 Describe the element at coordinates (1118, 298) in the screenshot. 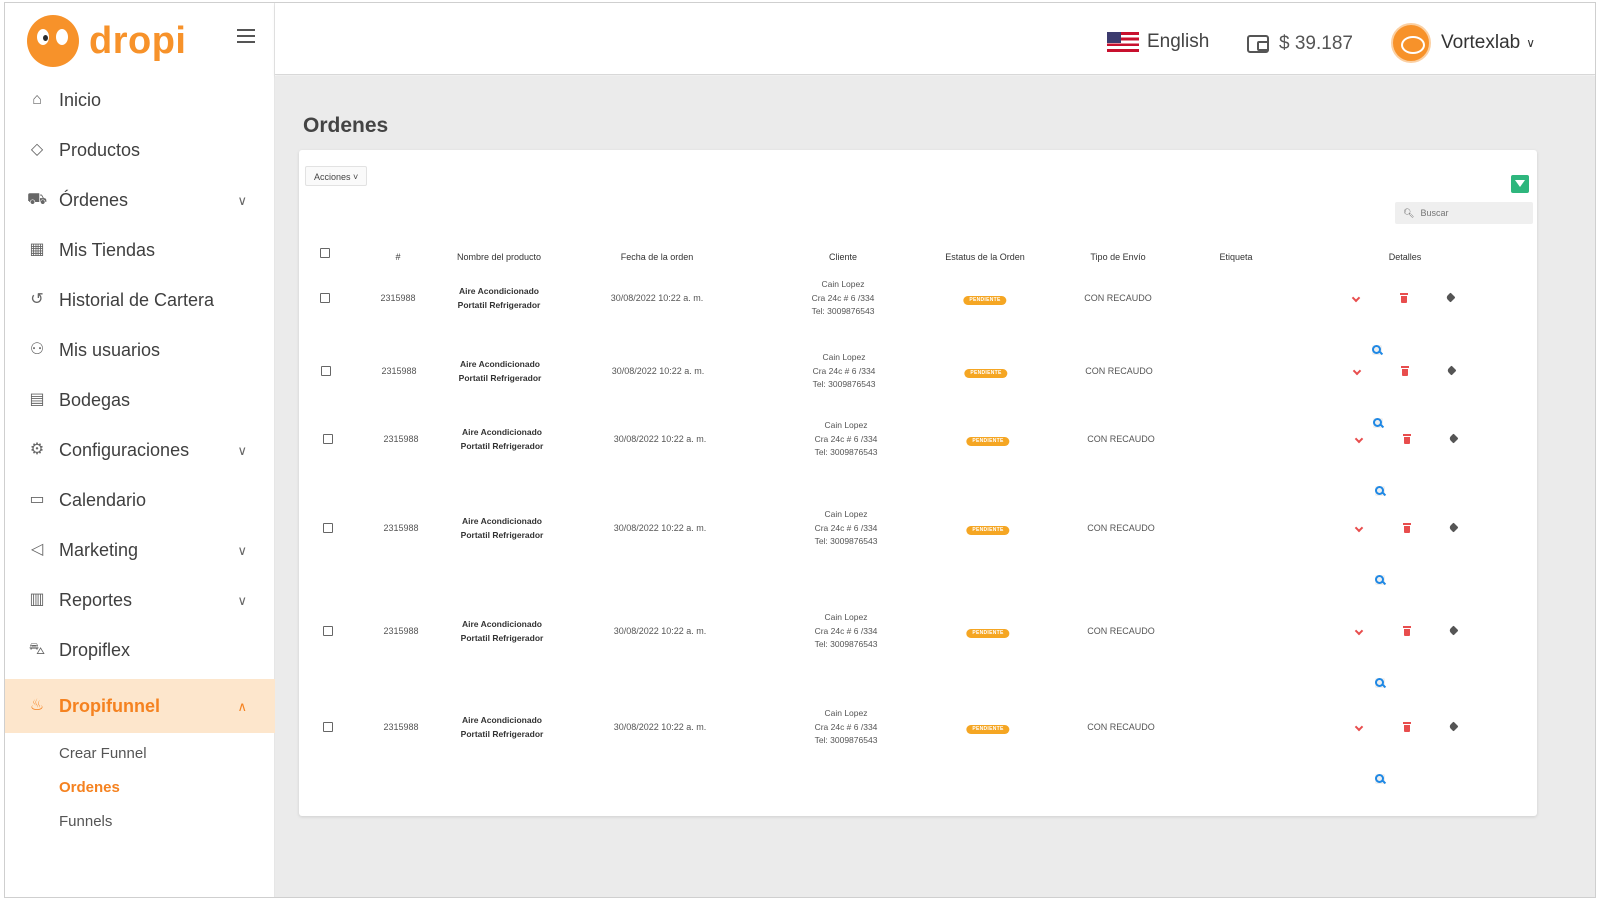

I see `shipping-type: CON RECAUDO` at that location.